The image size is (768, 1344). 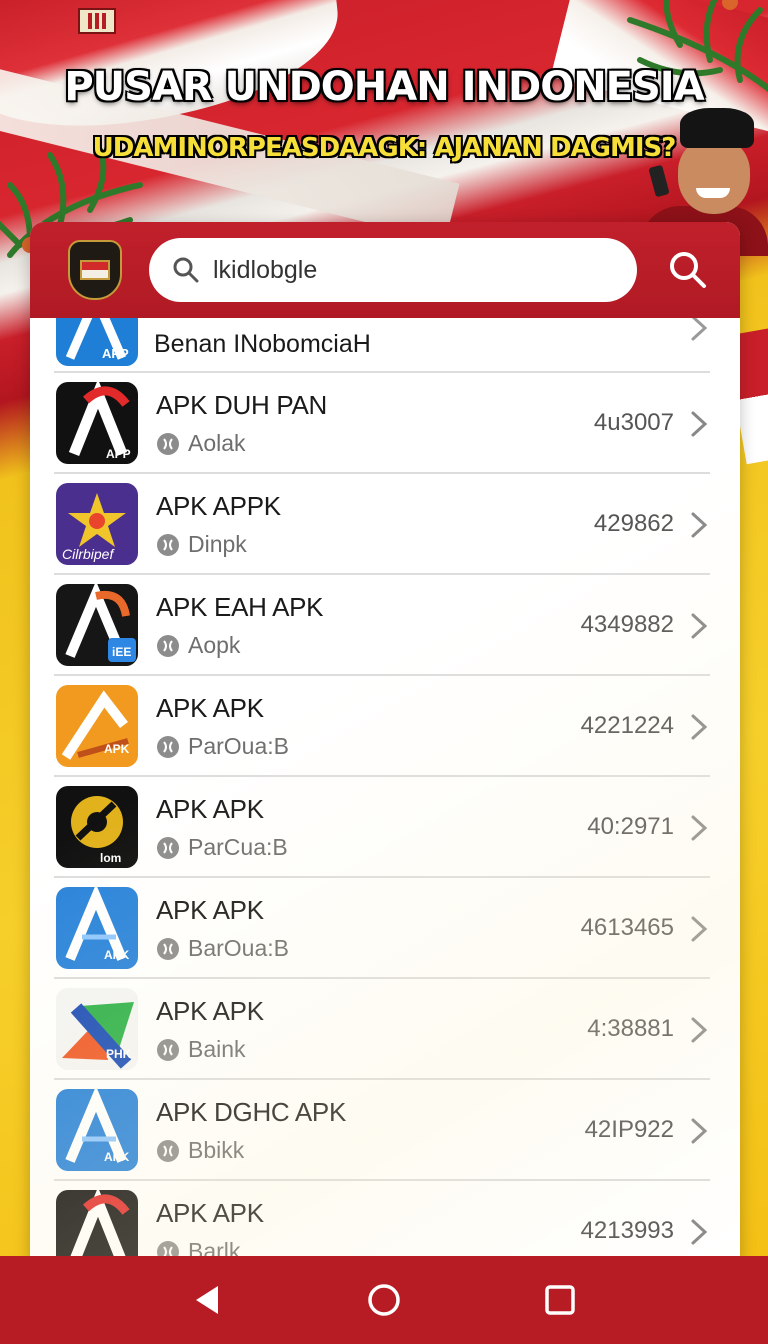 I want to click on app-subtitle-text: Baink, so click(x=217, y=1049).